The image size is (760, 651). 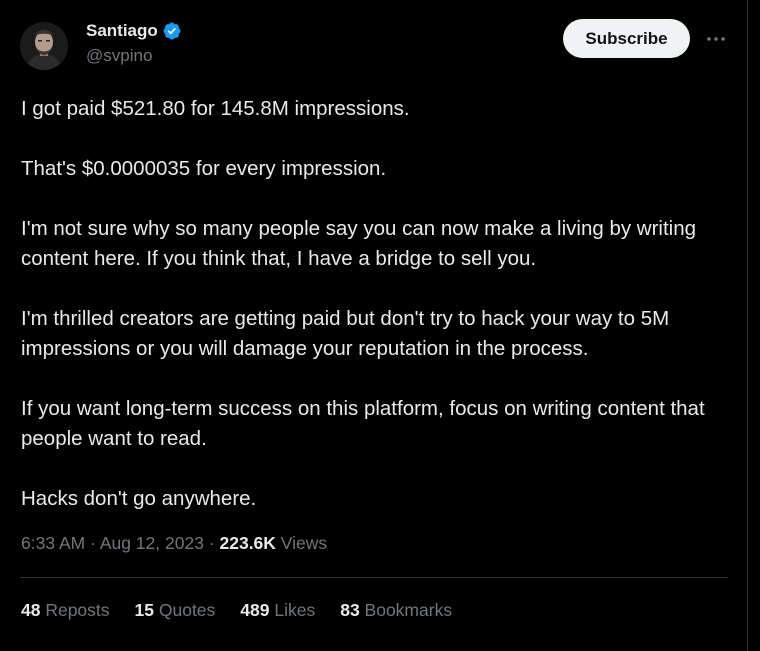 I want to click on tweet-paragraph: Hacks don't go anywhere., so click(x=139, y=498).